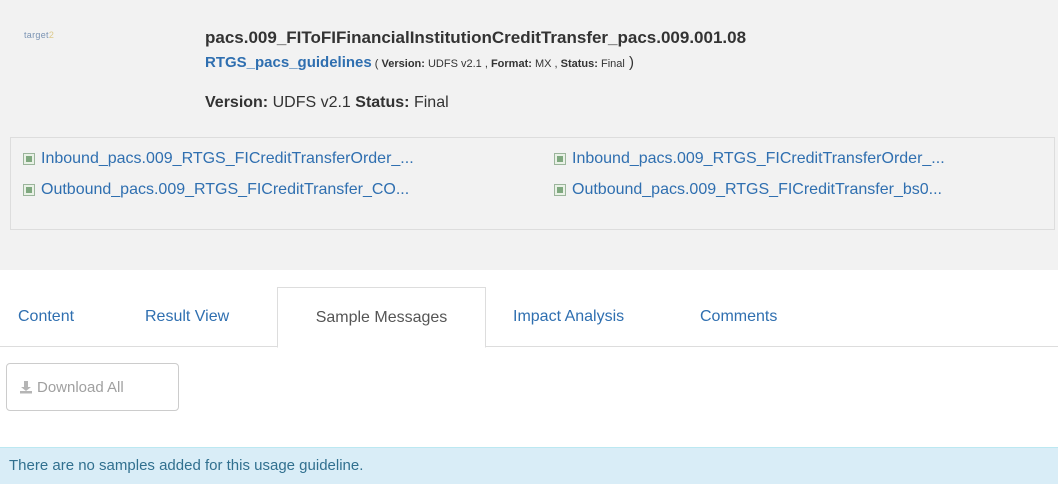 The height and width of the screenshot is (484, 1058). What do you see at coordinates (187, 317) in the screenshot?
I see `tab-result-view: Result View` at bounding box center [187, 317].